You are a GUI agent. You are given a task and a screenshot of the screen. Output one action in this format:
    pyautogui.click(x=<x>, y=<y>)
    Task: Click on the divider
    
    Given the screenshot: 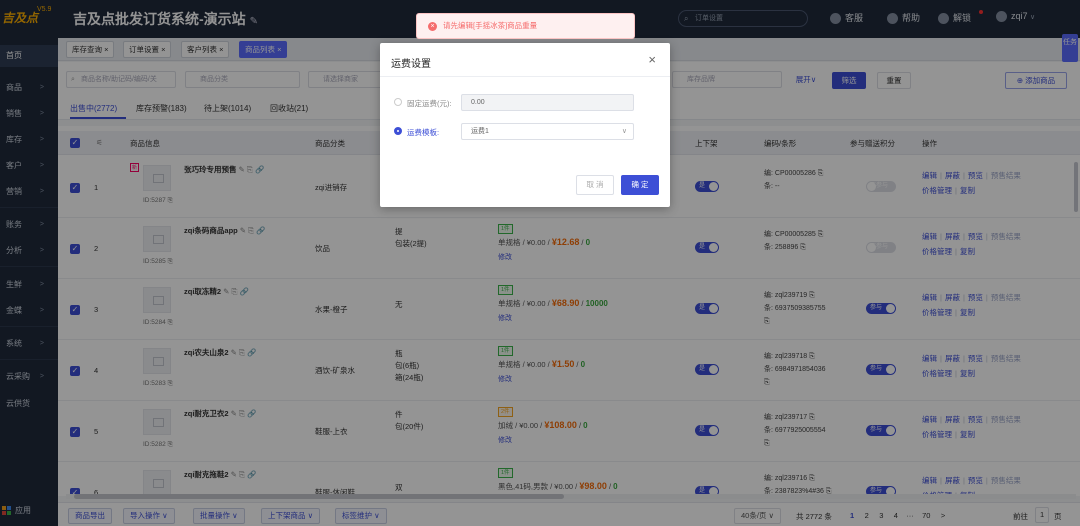 What is the action you would take?
    pyautogui.click(x=525, y=76)
    